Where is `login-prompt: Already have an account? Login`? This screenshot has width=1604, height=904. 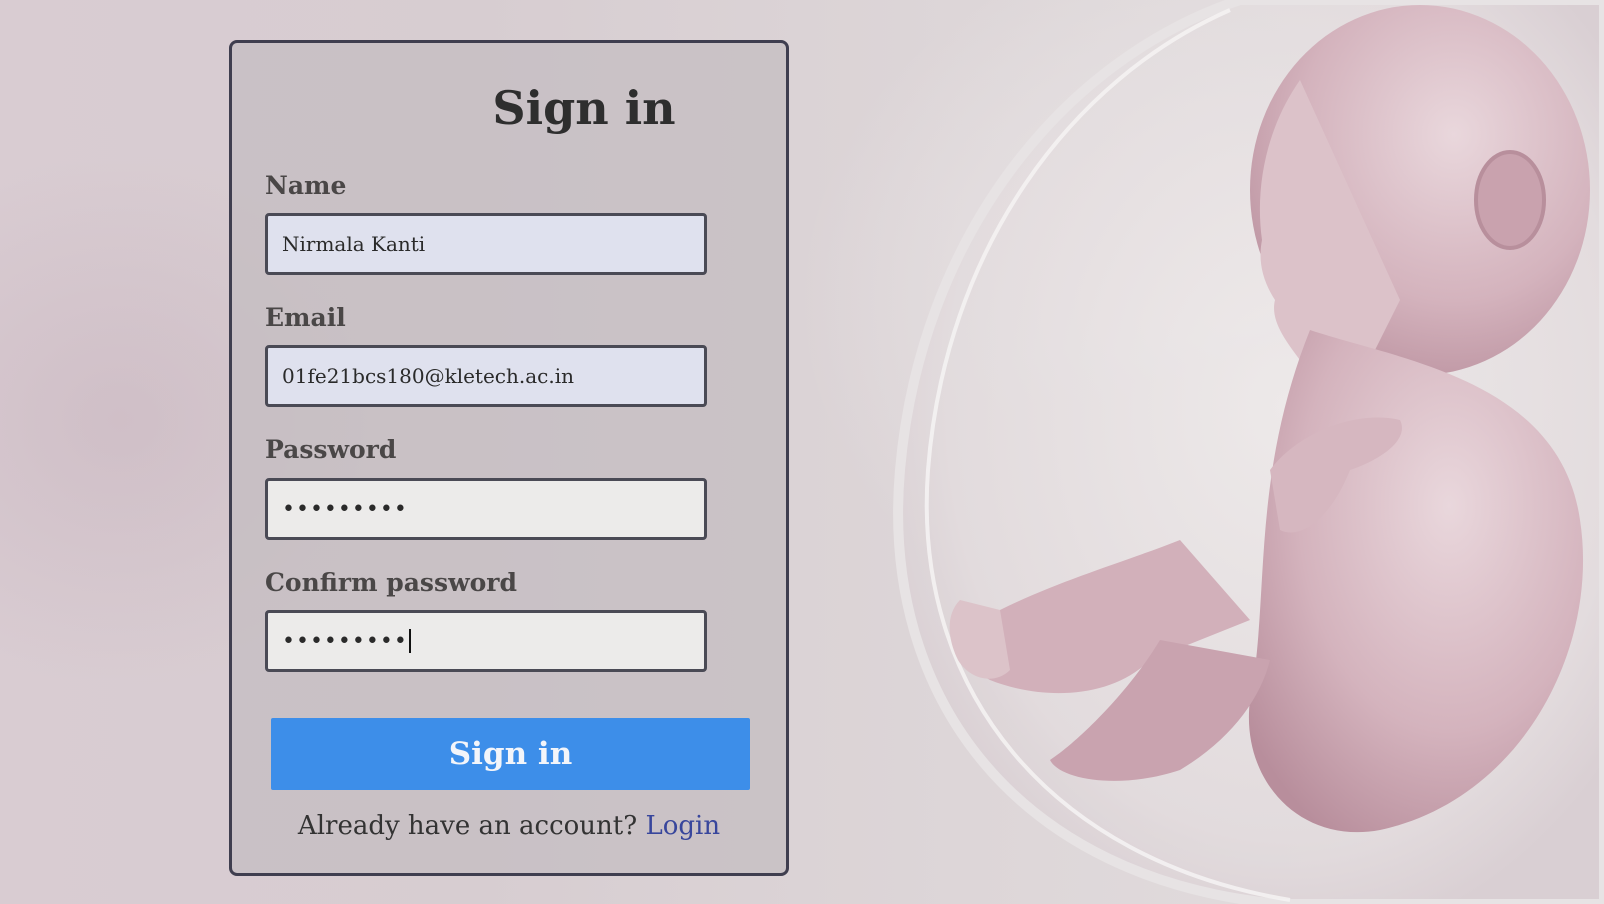 login-prompt: Already have an account? Login is located at coordinates (509, 826).